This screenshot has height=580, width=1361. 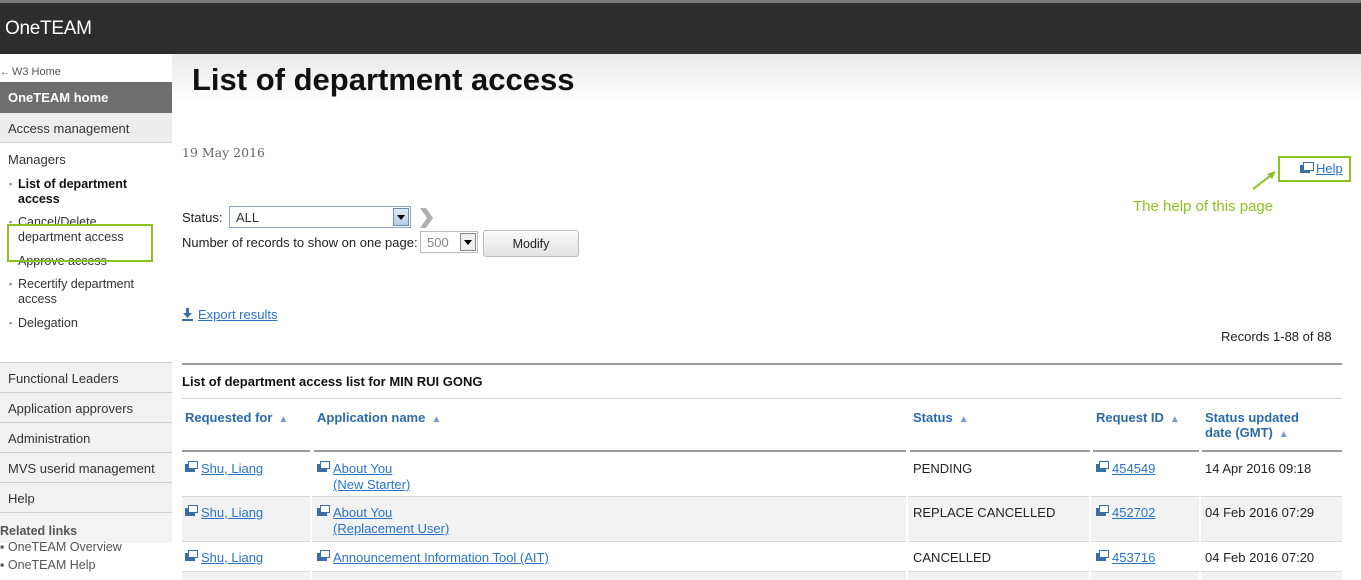 What do you see at coordinates (86, 97) in the screenshot?
I see `sidebar-item-oneteam-home: OneTEAM home` at bounding box center [86, 97].